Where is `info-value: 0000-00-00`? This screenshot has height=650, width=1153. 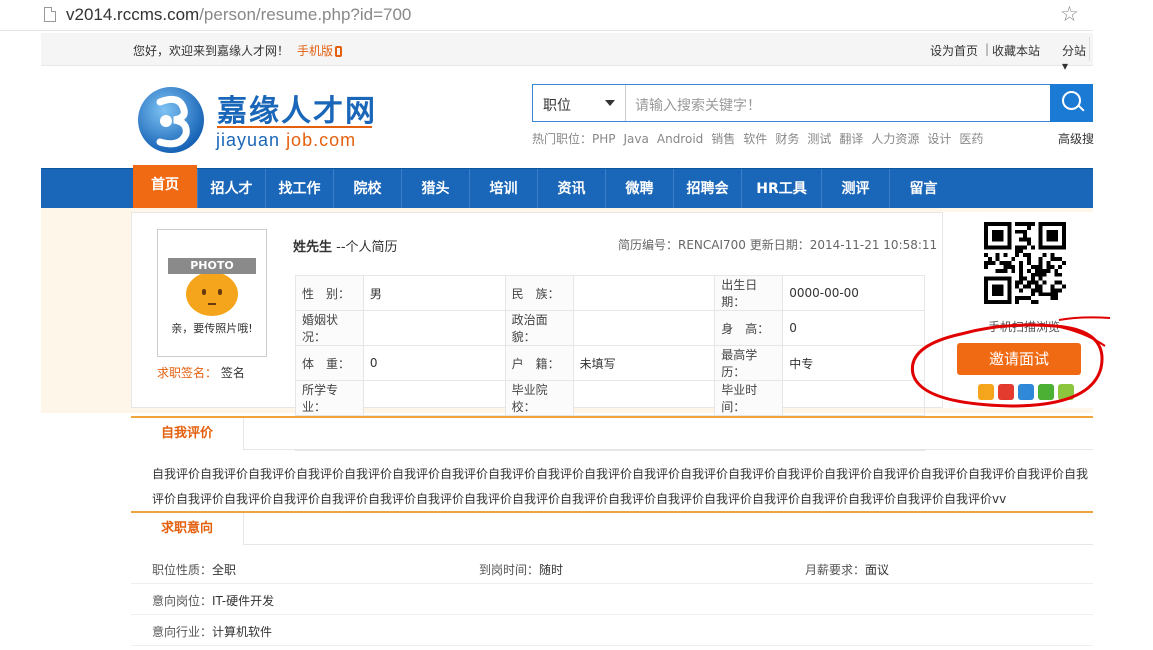
info-value: 0000-00-00 is located at coordinates (853, 293).